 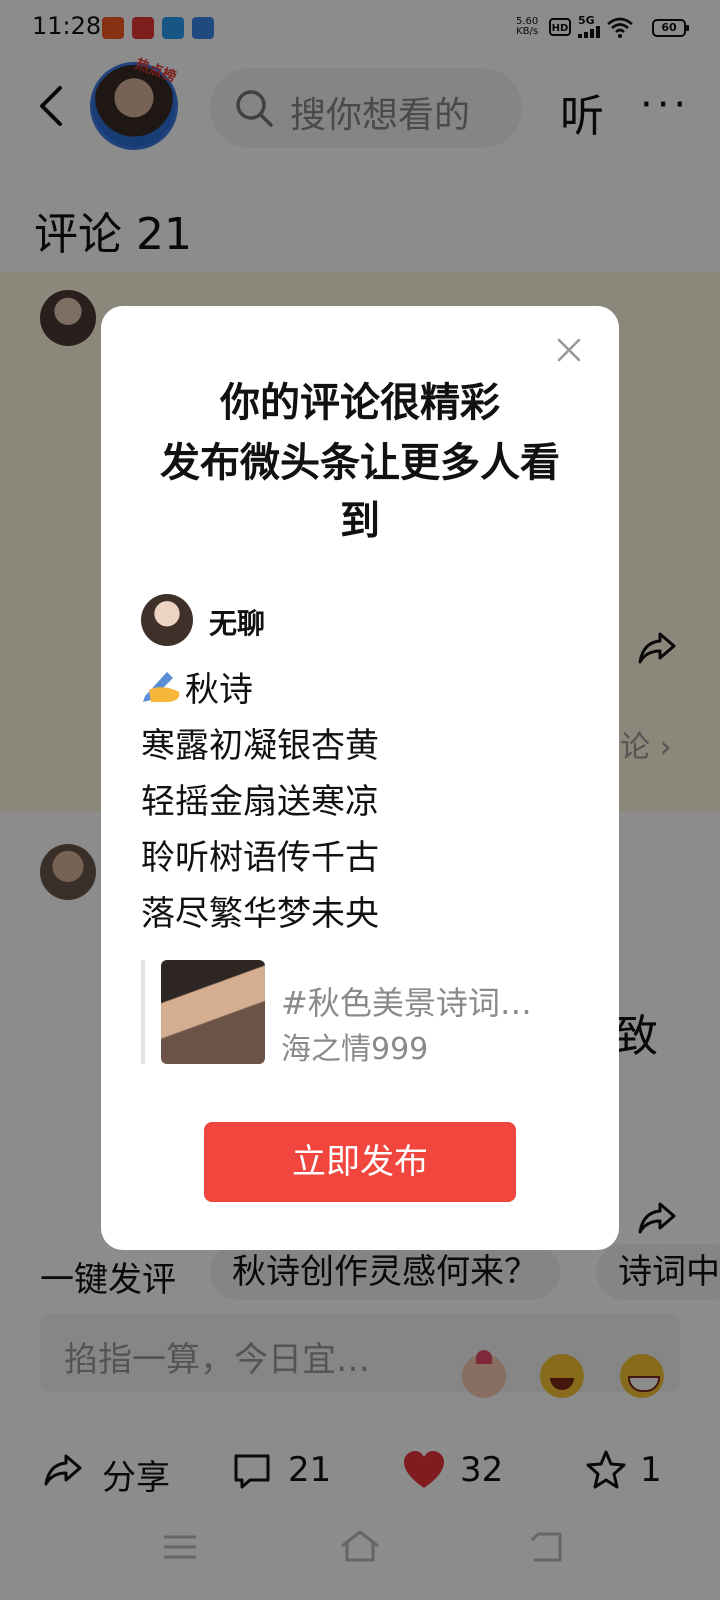 What do you see at coordinates (161, 687) in the screenshot?
I see `writing-hand-icon` at bounding box center [161, 687].